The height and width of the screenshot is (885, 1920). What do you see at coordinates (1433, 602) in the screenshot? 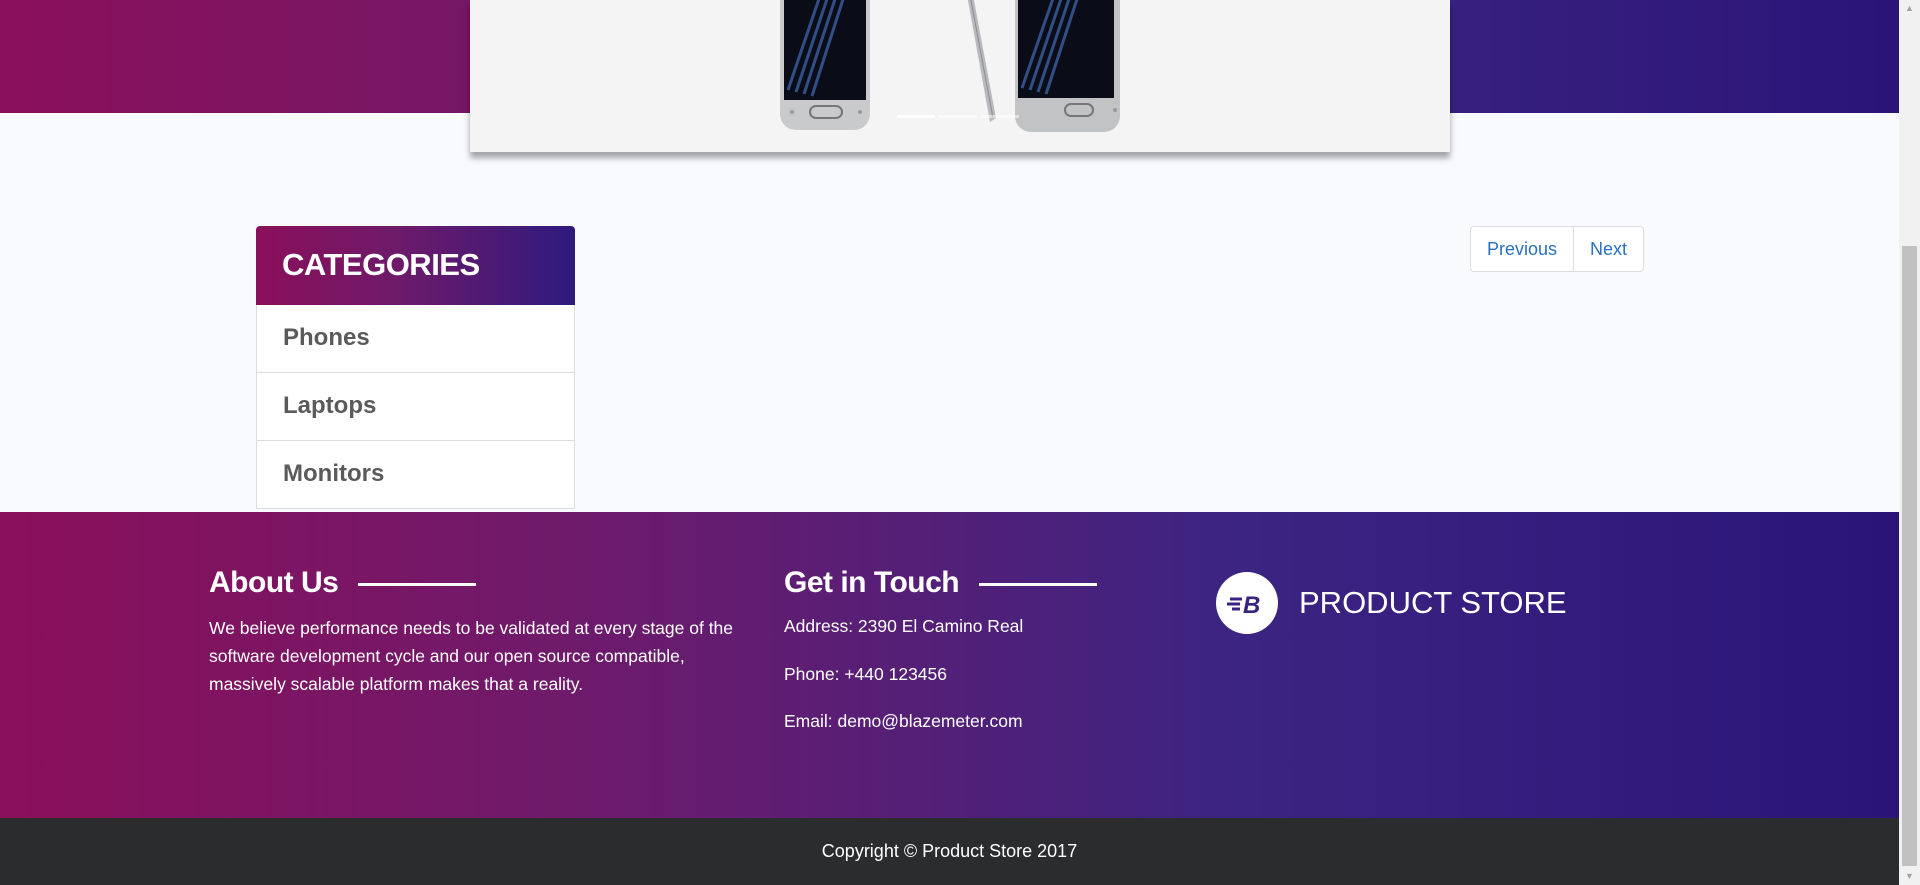
I see `brand-name: PRODUCT STORE` at bounding box center [1433, 602].